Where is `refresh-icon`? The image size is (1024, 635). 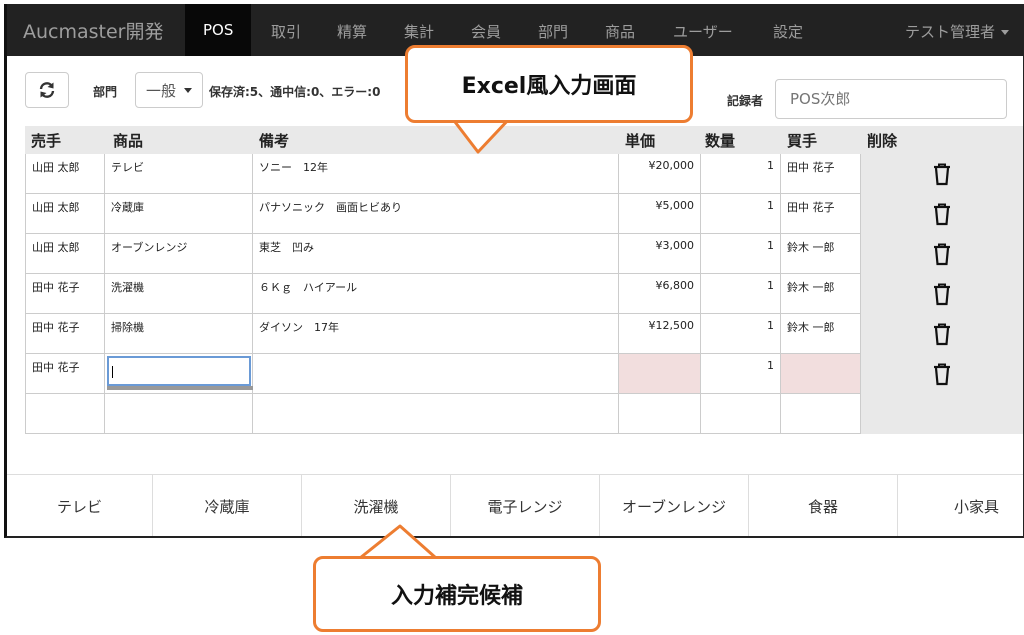
refresh-icon is located at coordinates (47, 90).